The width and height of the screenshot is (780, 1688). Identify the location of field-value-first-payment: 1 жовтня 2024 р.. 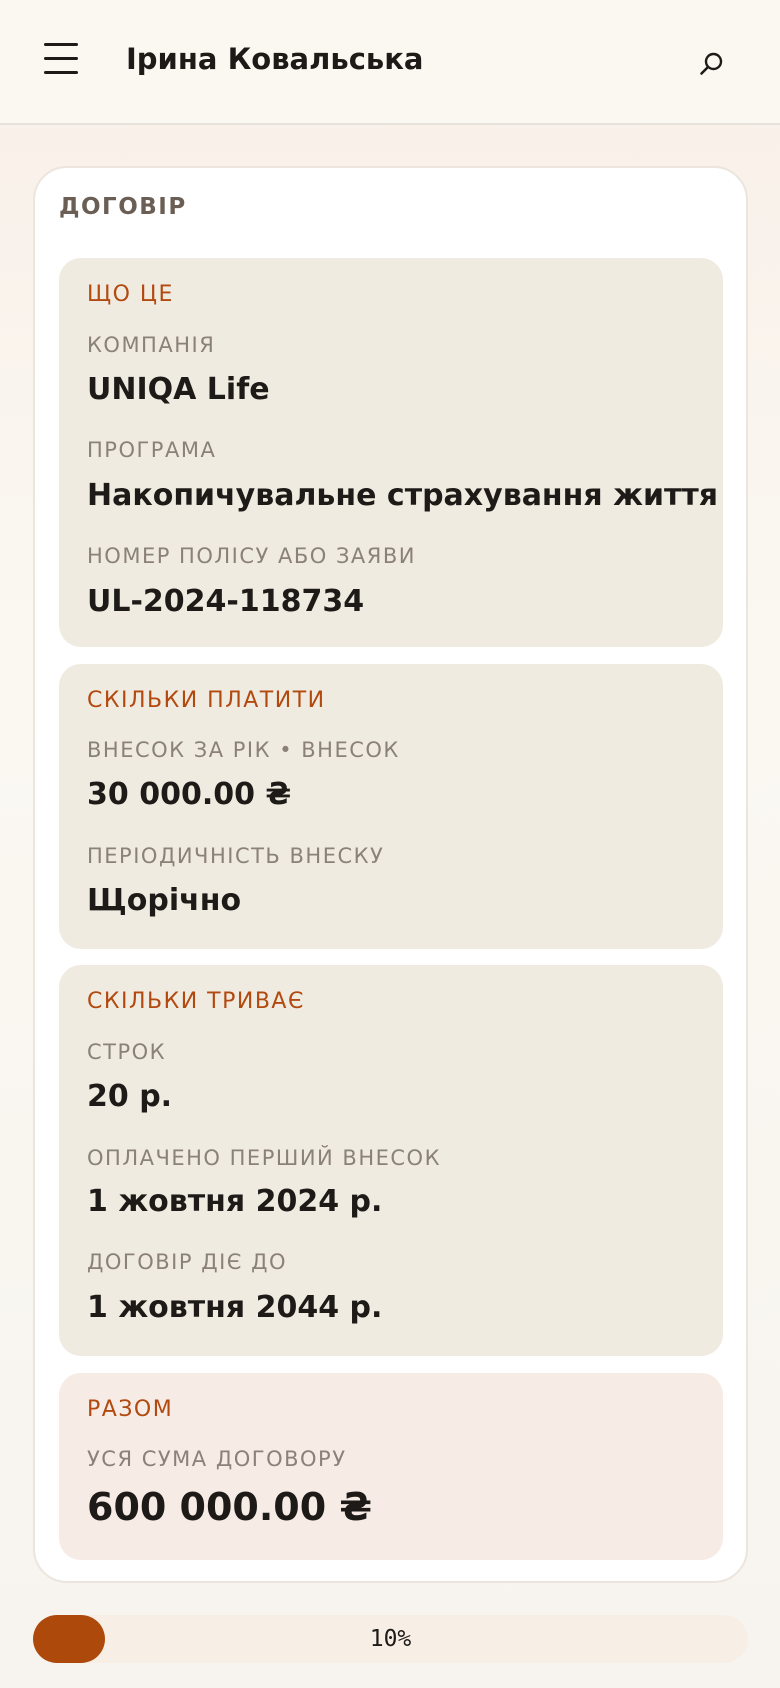
(235, 1201).